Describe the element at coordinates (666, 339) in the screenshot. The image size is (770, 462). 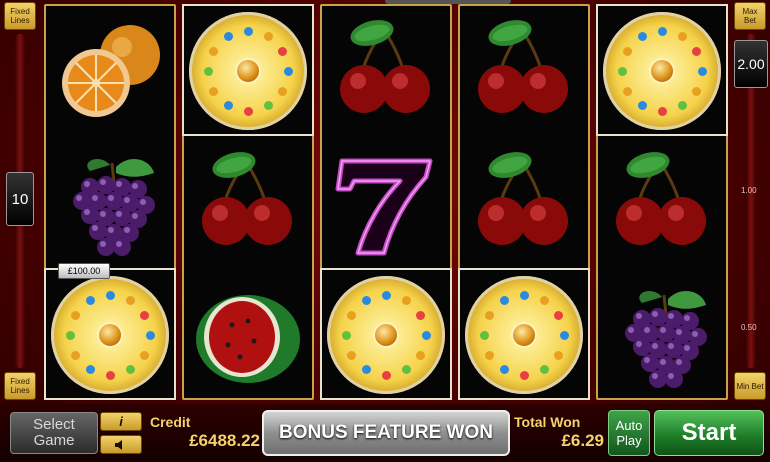
I see `grapes-icon` at that location.